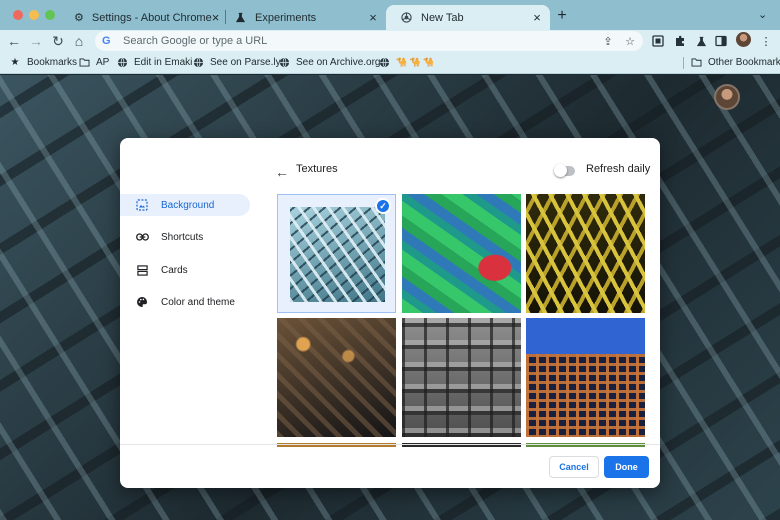 Image resolution: width=780 pixels, height=520 pixels. I want to click on home-icon: ⌂, so click(79, 41).